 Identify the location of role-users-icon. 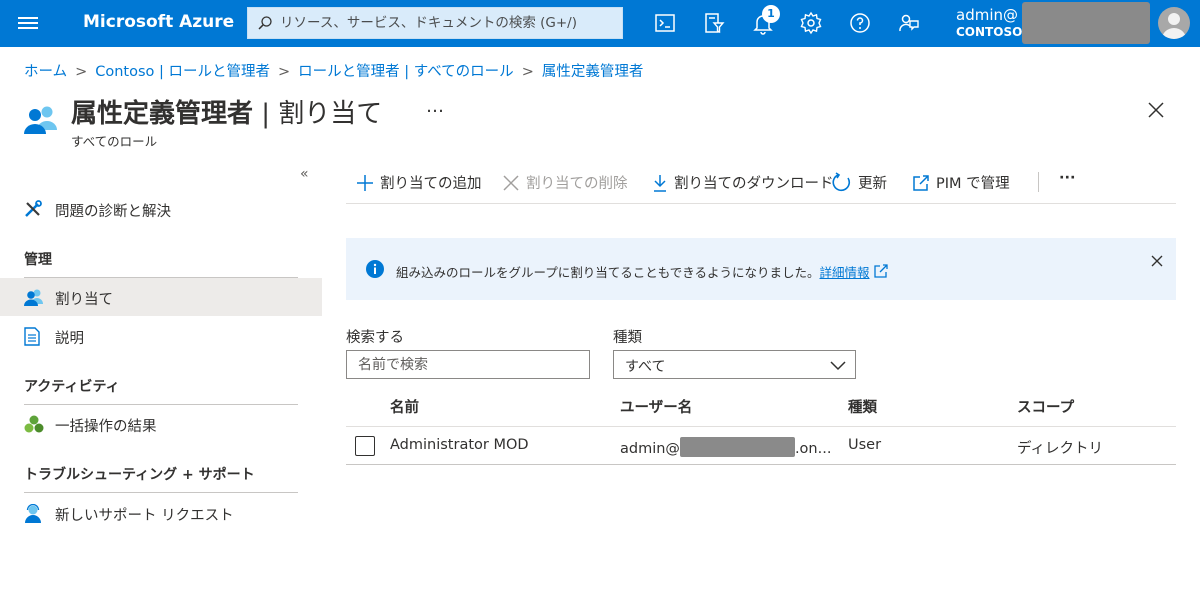
(40, 120).